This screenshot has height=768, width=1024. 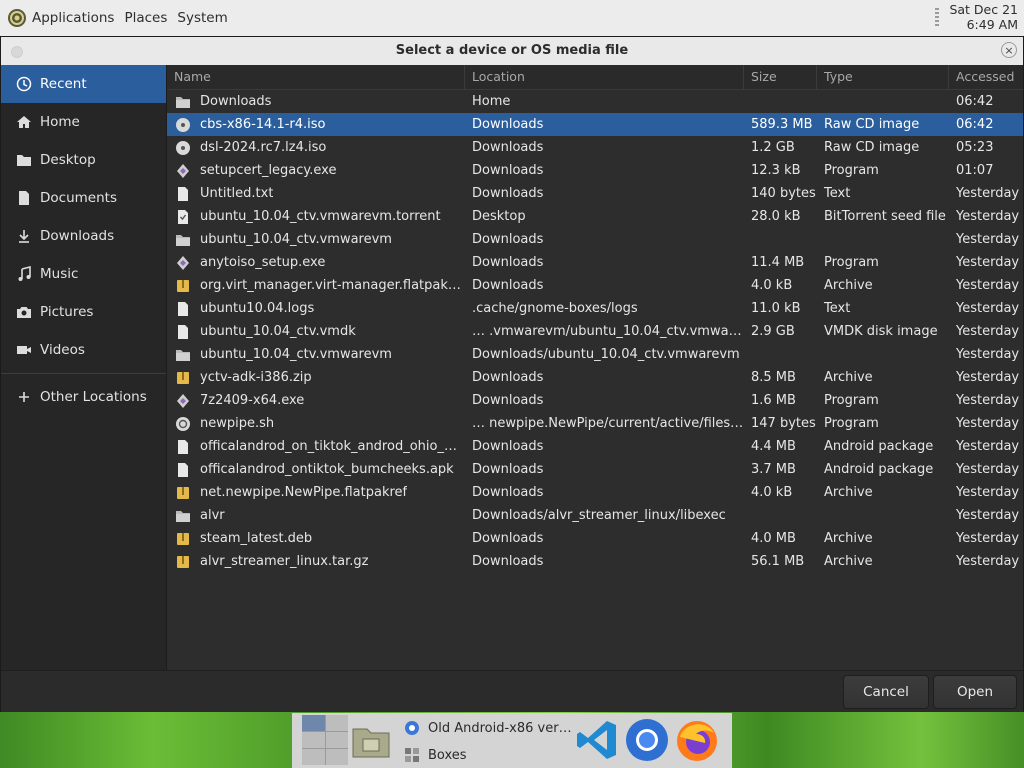 What do you see at coordinates (83, 160) in the screenshot?
I see `sidebar-item-desktop: Desktop` at bounding box center [83, 160].